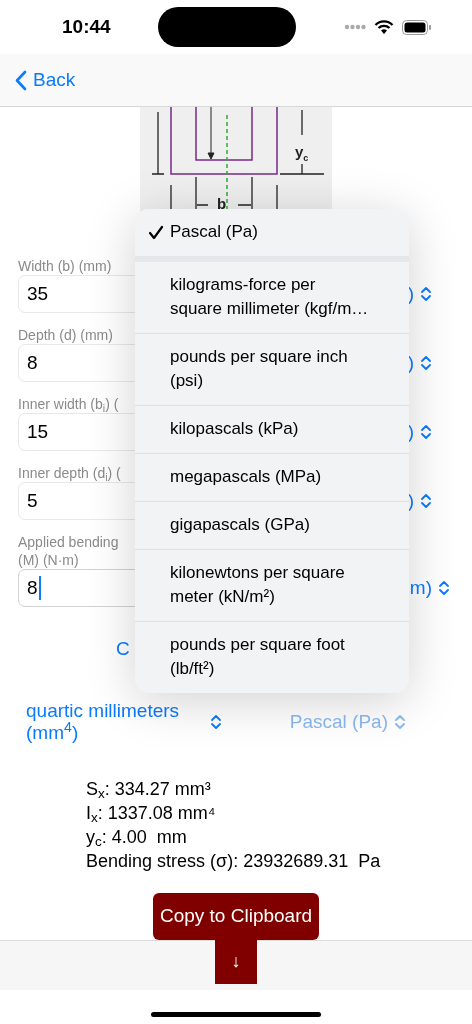 The width and height of the screenshot is (472, 1024). I want to click on action-link: C, so click(123, 648).